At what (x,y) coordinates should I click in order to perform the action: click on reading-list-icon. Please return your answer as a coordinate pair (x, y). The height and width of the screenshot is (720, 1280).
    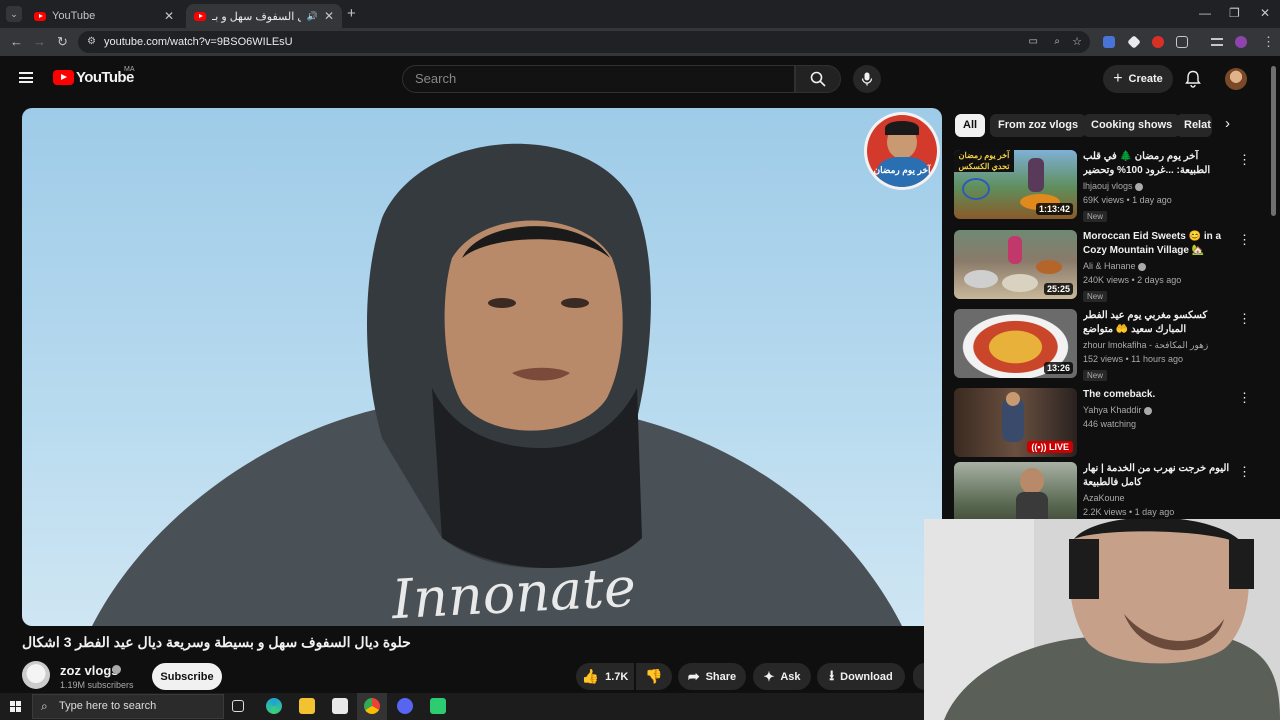
    Looking at the image, I should click on (1217, 42).